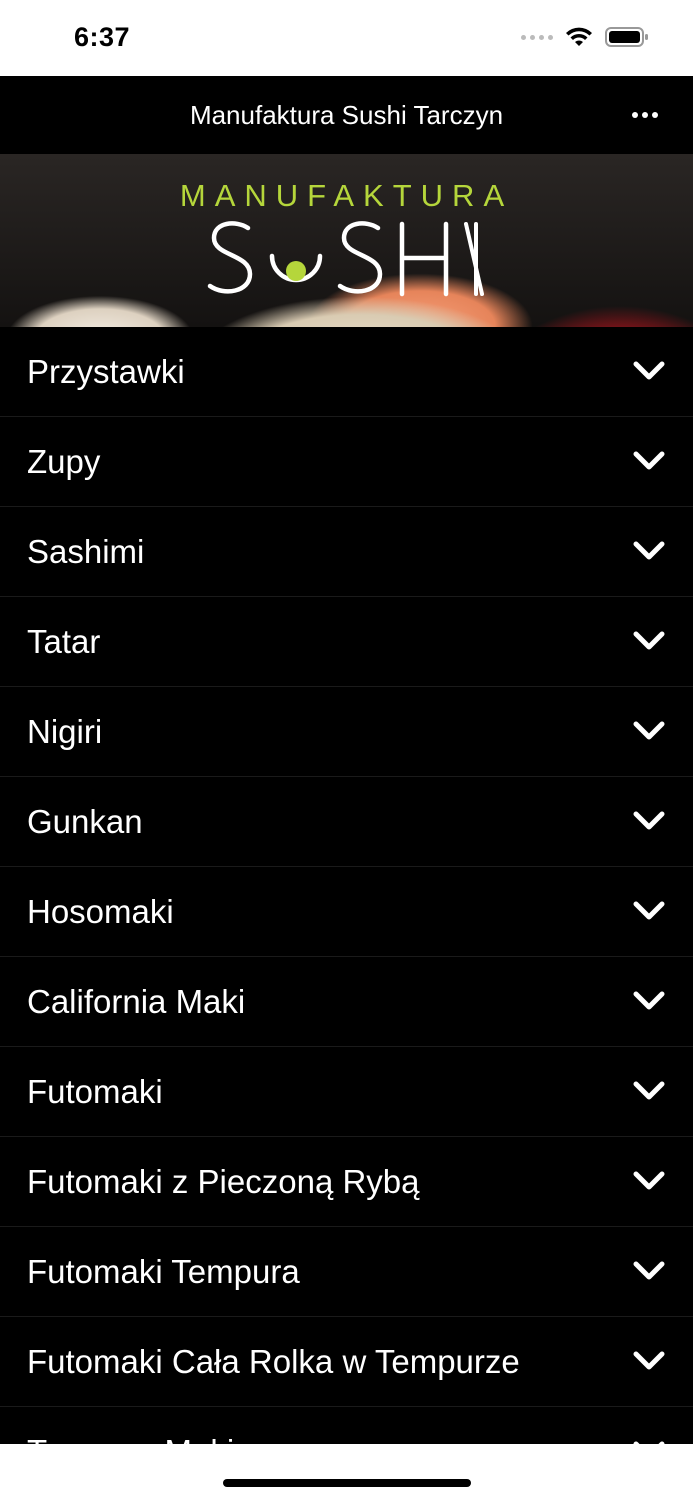  I want to click on menu-category-label: Futomaki Cała Rolka w Tempurze, so click(273, 1361).